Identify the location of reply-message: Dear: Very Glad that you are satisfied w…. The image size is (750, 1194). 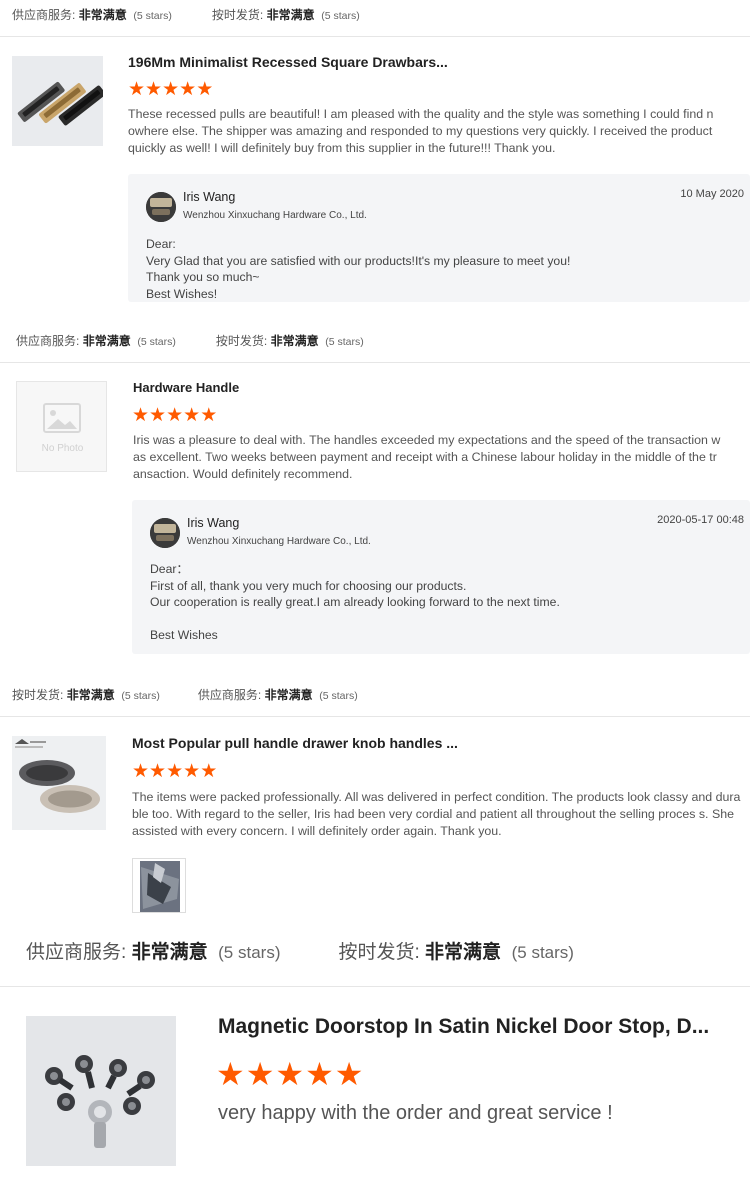
(358, 269).